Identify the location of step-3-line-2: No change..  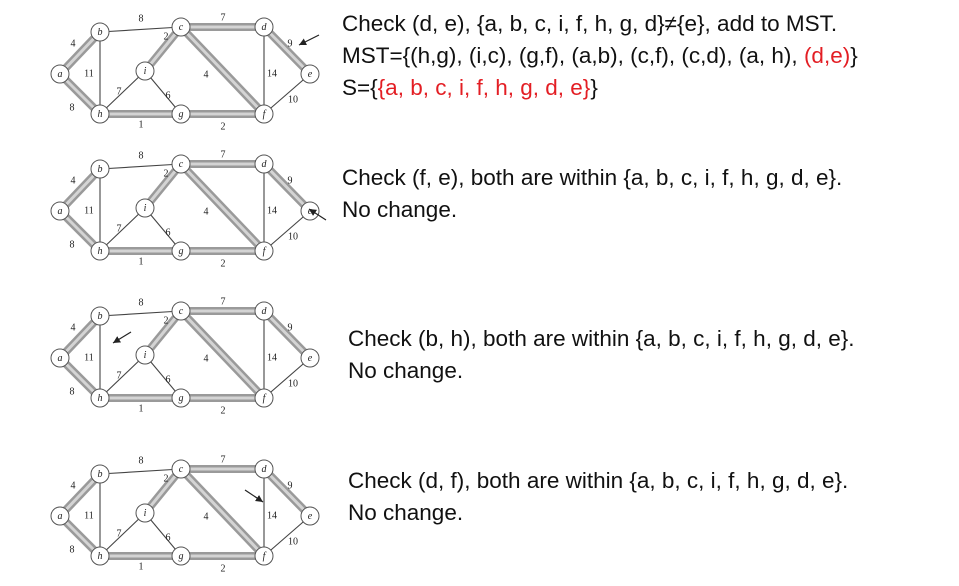
(406, 370).